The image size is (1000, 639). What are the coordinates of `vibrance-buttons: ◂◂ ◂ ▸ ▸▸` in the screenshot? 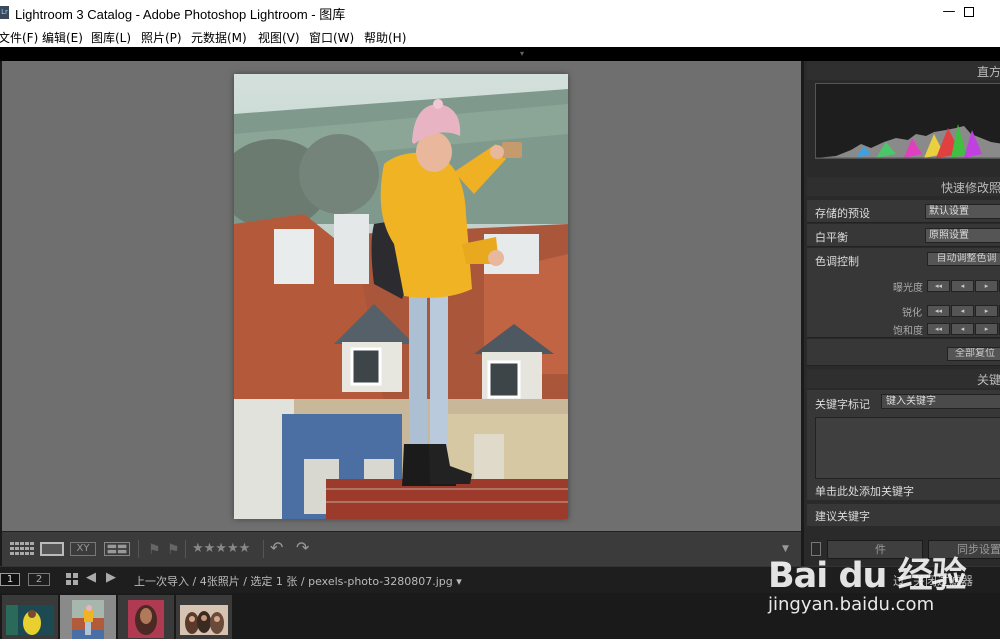 It's located at (963, 329).